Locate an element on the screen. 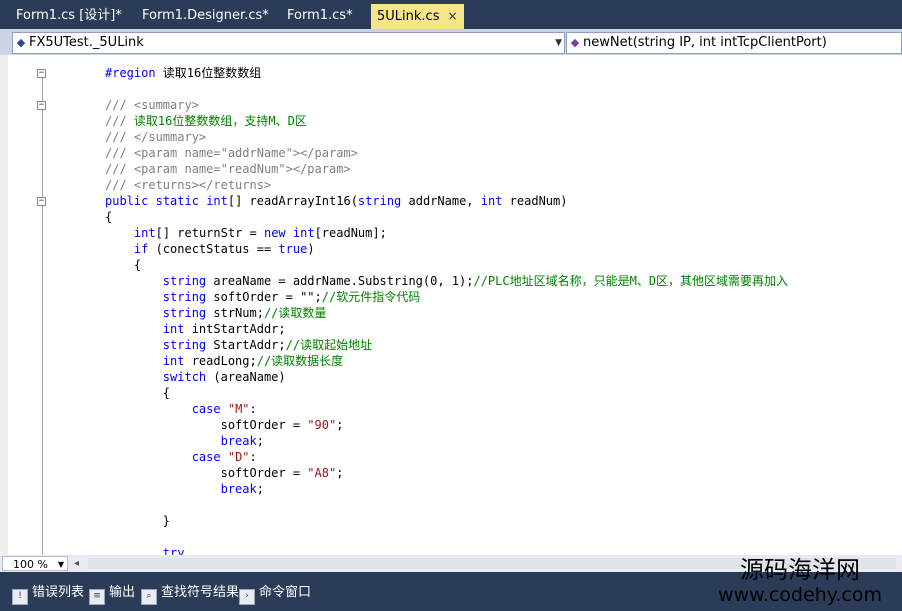  code-token: /// <returns></returns> is located at coordinates (188, 185).